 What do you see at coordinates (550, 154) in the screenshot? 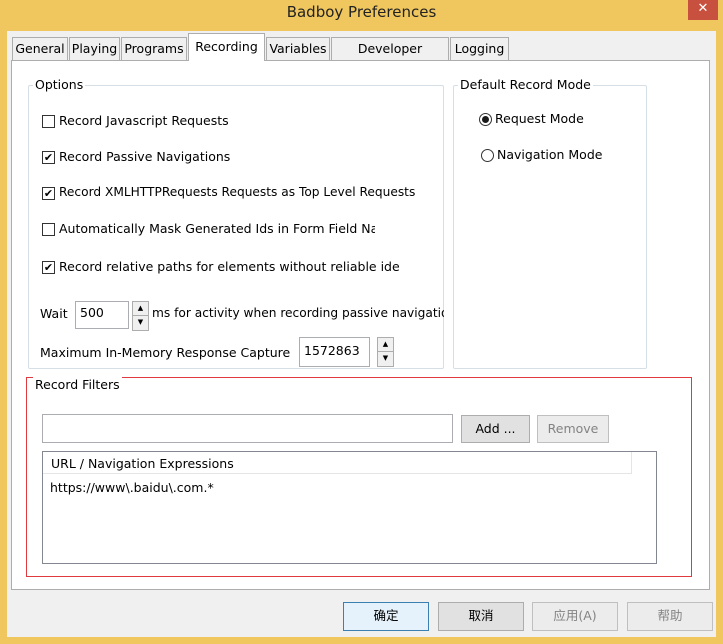
I see `navigation-mode-label: Navigation Mode` at bounding box center [550, 154].